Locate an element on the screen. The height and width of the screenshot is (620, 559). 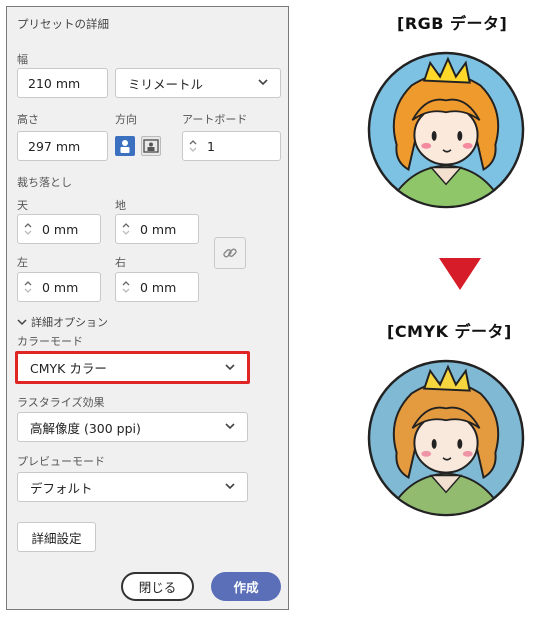
link-bleed-button is located at coordinates (230, 253).